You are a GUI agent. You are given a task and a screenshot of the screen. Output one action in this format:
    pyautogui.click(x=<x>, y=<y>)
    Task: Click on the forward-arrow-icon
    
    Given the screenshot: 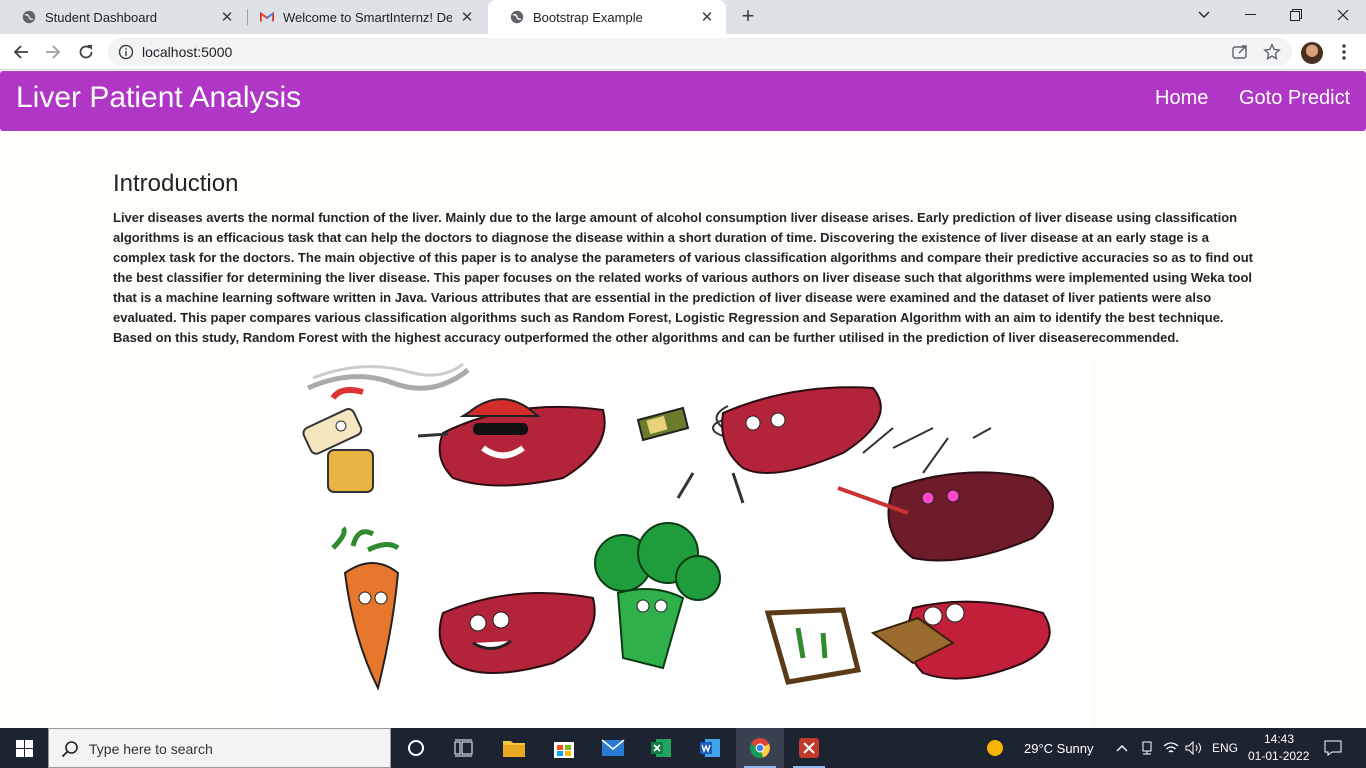 What is the action you would take?
    pyautogui.click(x=53, y=52)
    